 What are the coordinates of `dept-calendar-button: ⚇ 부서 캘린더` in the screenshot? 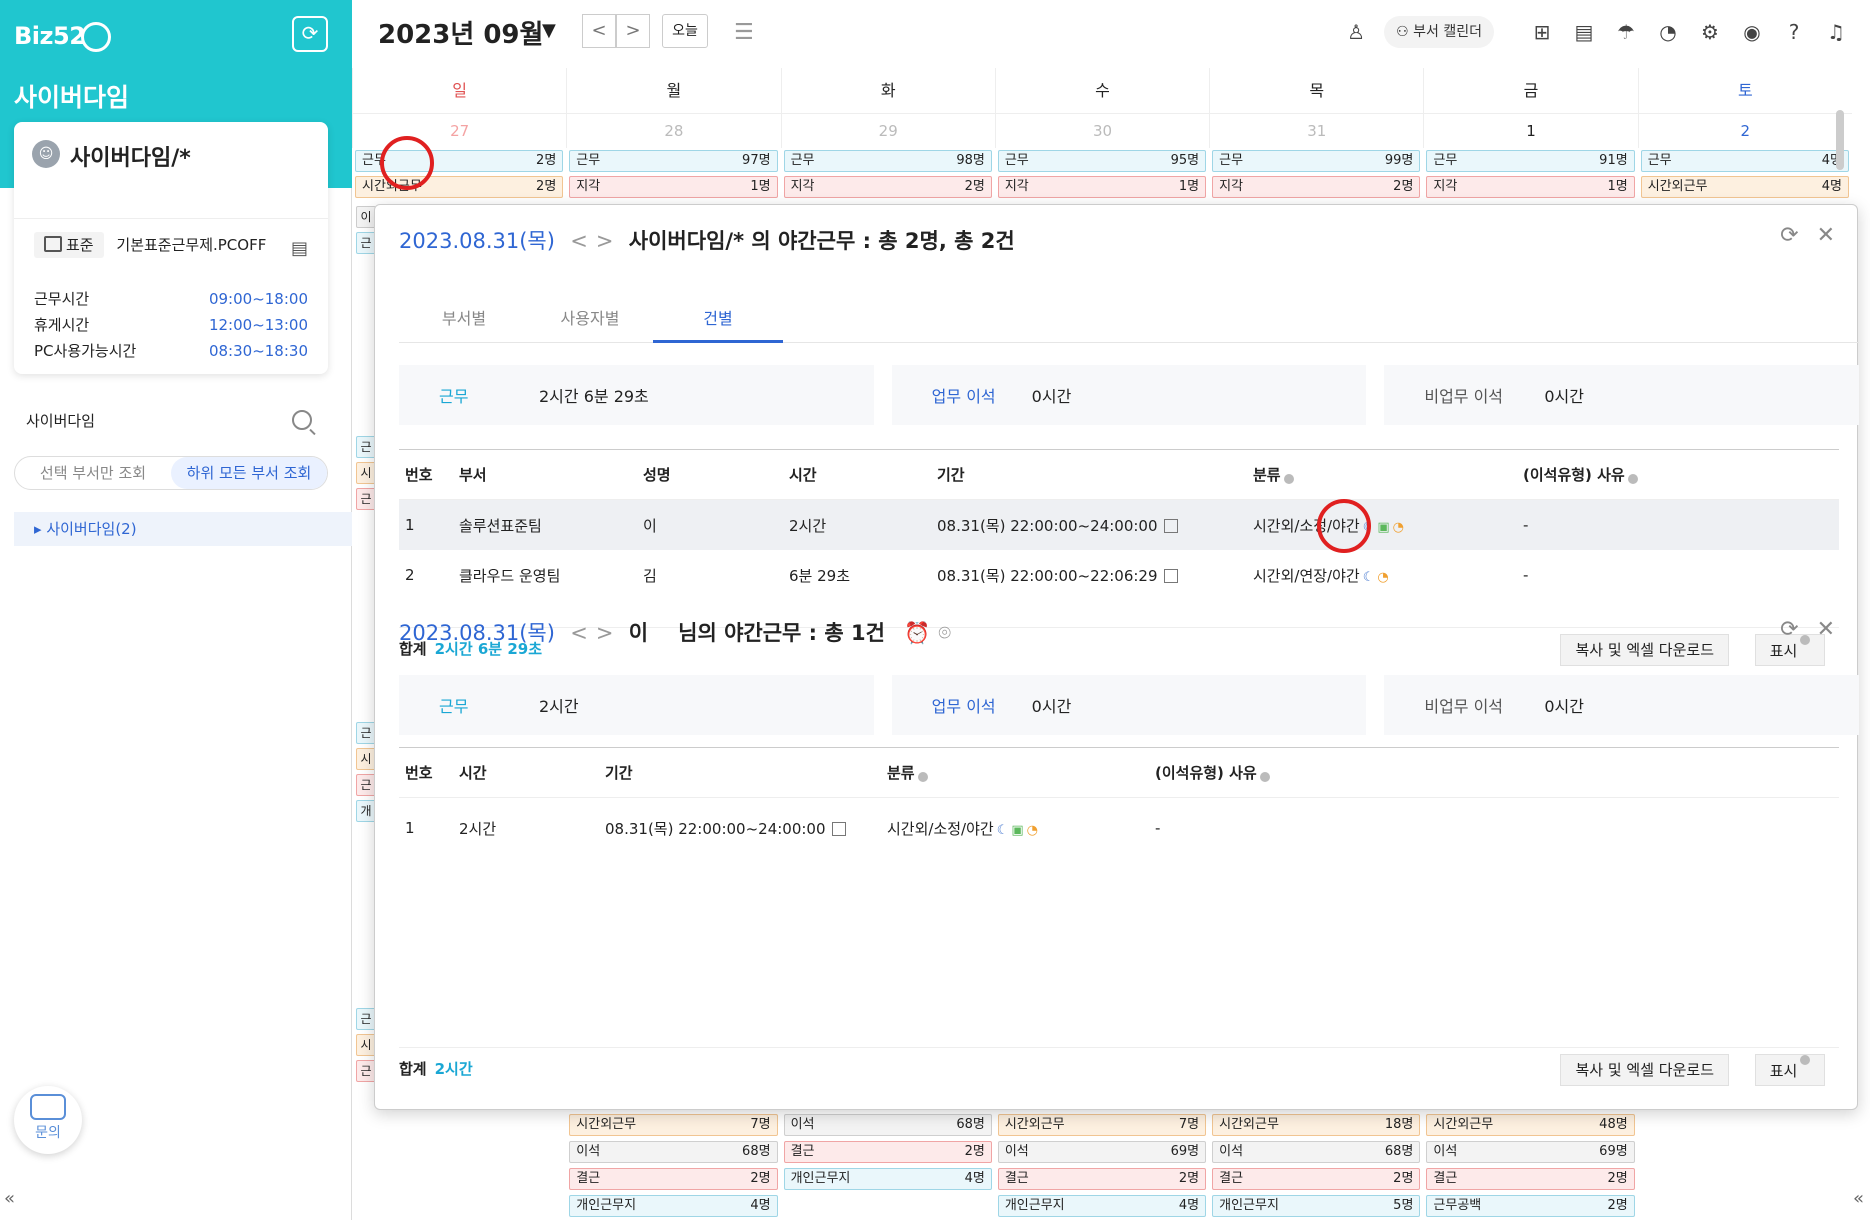 It's located at (1439, 32).